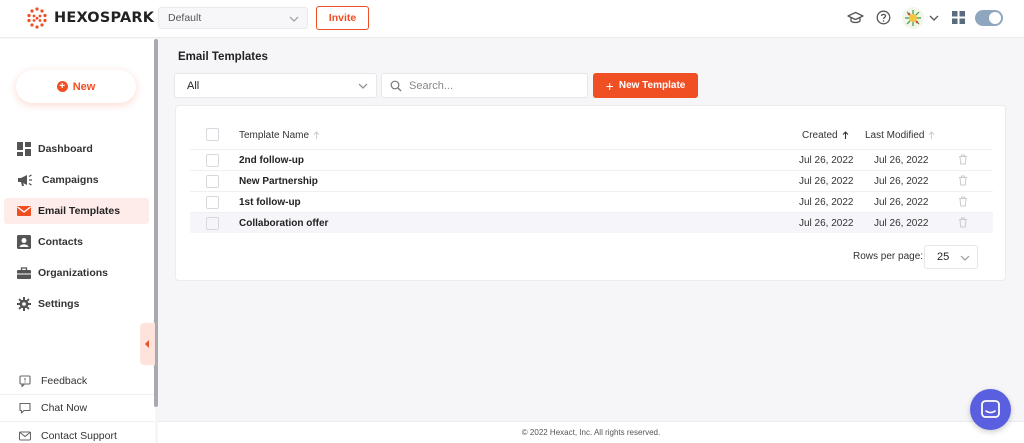  What do you see at coordinates (958, 17) in the screenshot?
I see `apps-grid-icon` at bounding box center [958, 17].